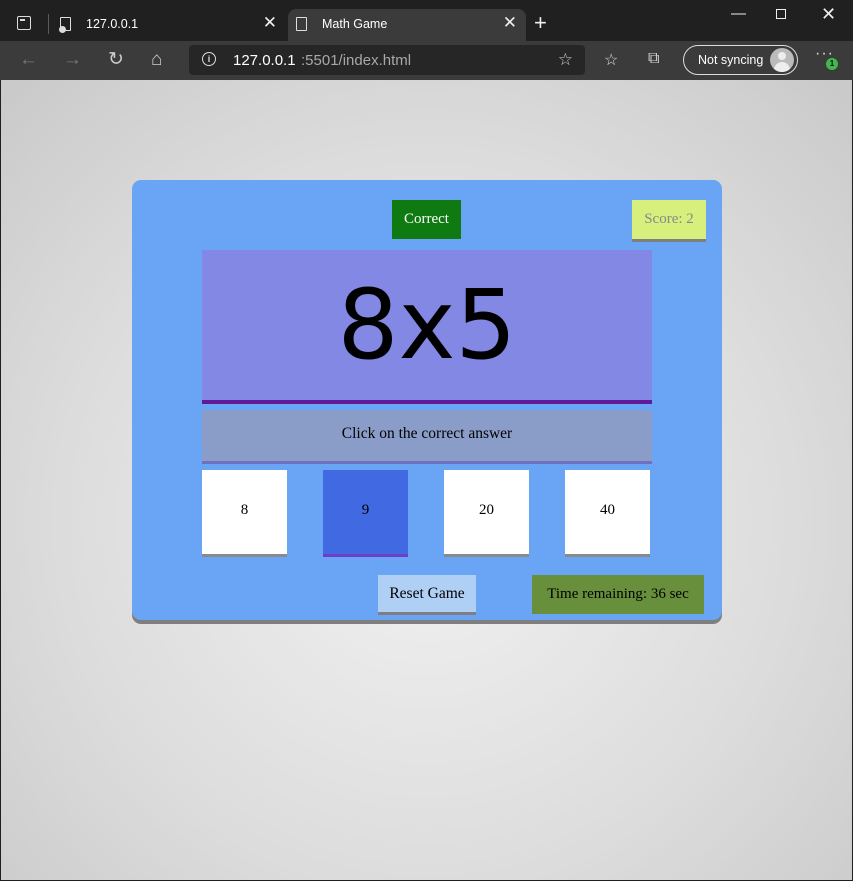 This screenshot has height=881, width=853. Describe the element at coordinates (738, 14) in the screenshot. I see `minimize-icon: —` at that location.